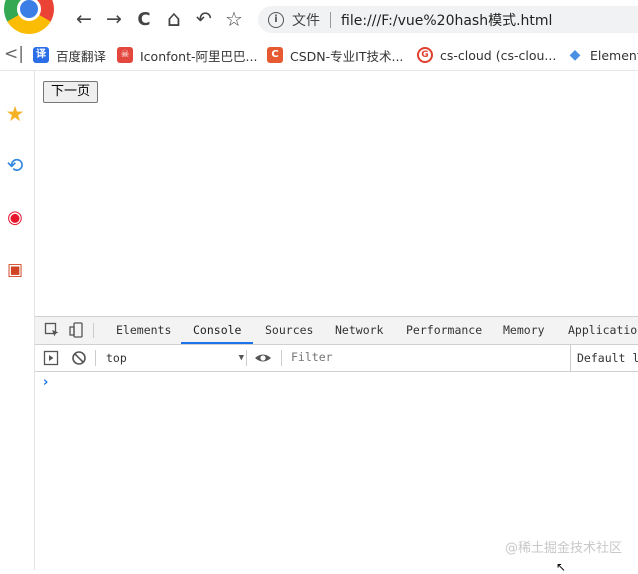 The image size is (638, 574). What do you see at coordinates (359, 330) in the screenshot?
I see `tab-network: Network` at bounding box center [359, 330].